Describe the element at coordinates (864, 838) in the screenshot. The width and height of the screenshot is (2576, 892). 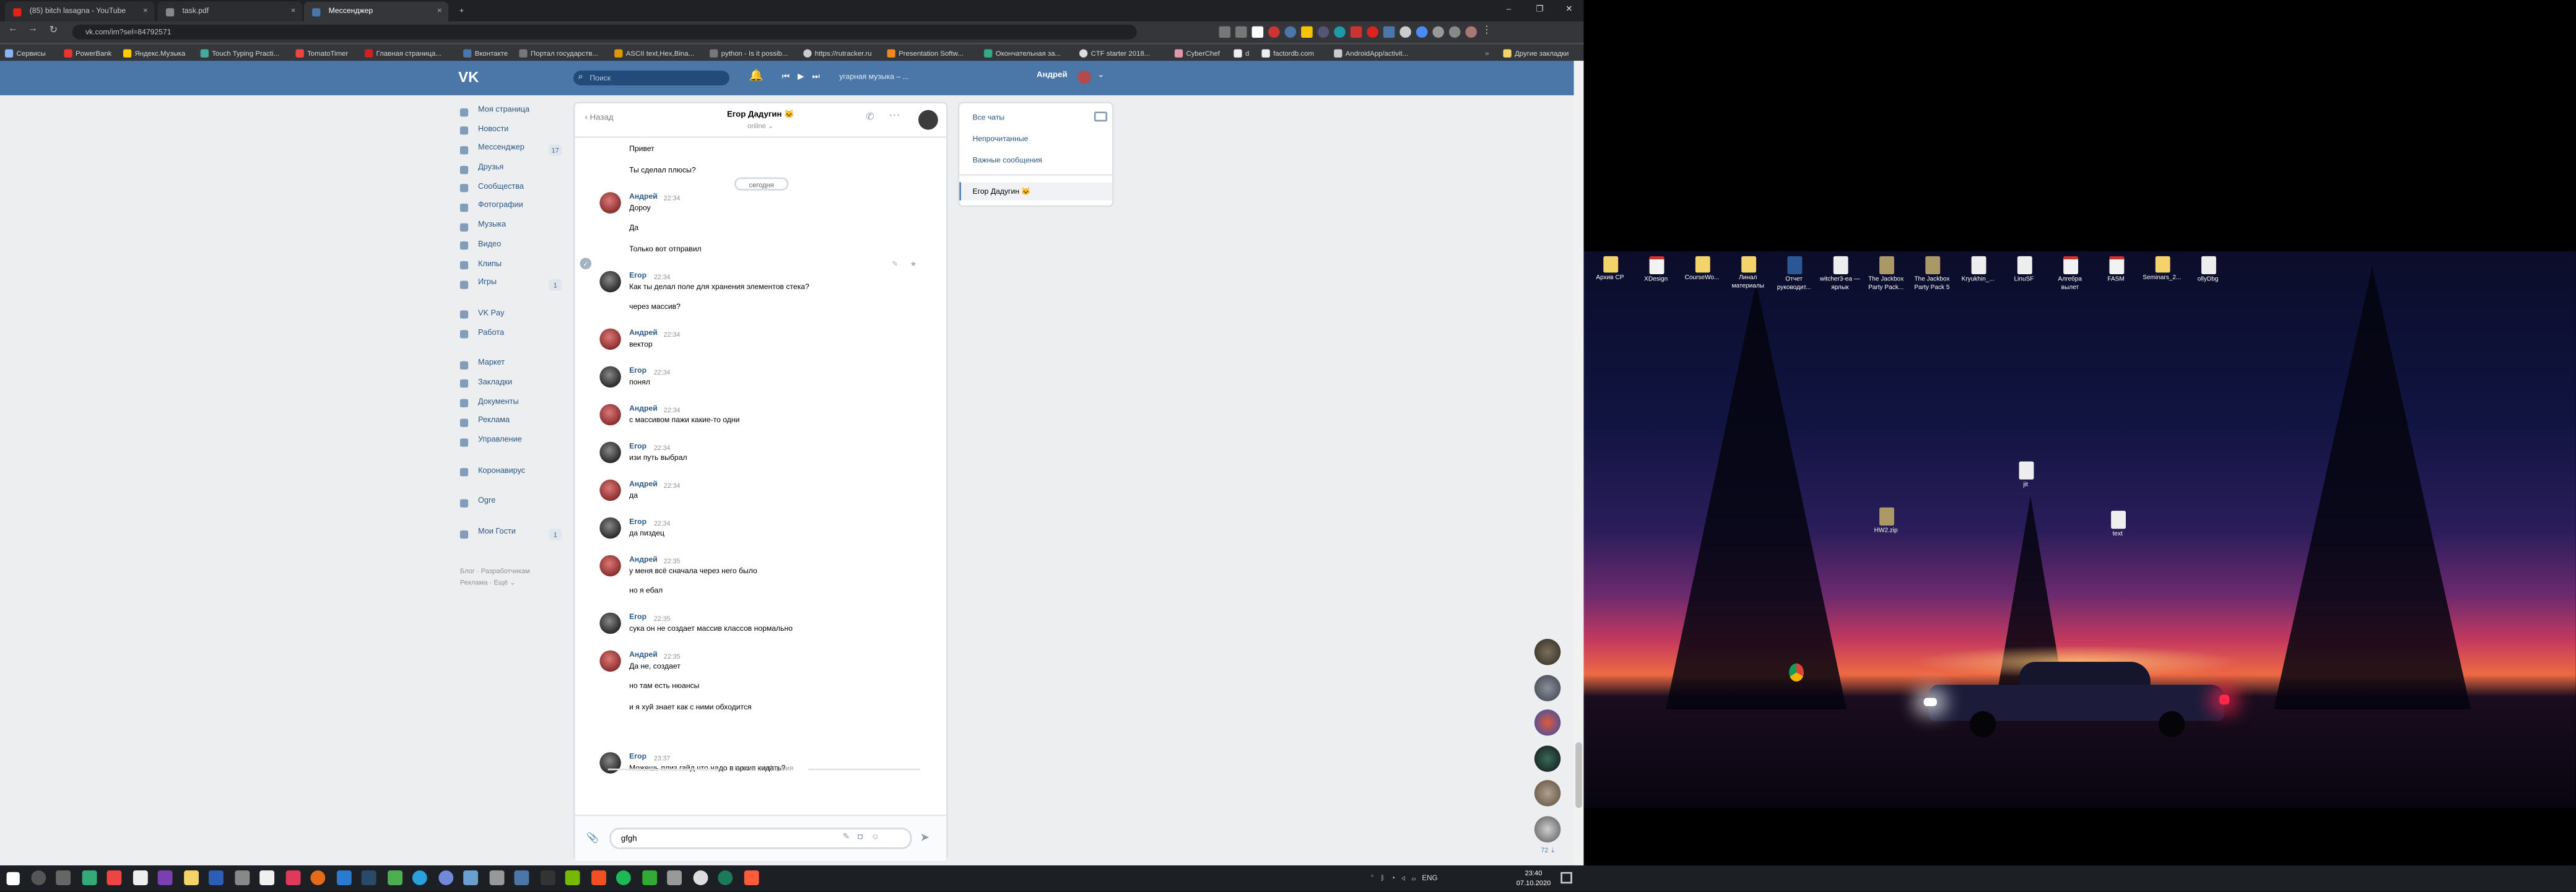
I see `camera-icon: ◘` at that location.